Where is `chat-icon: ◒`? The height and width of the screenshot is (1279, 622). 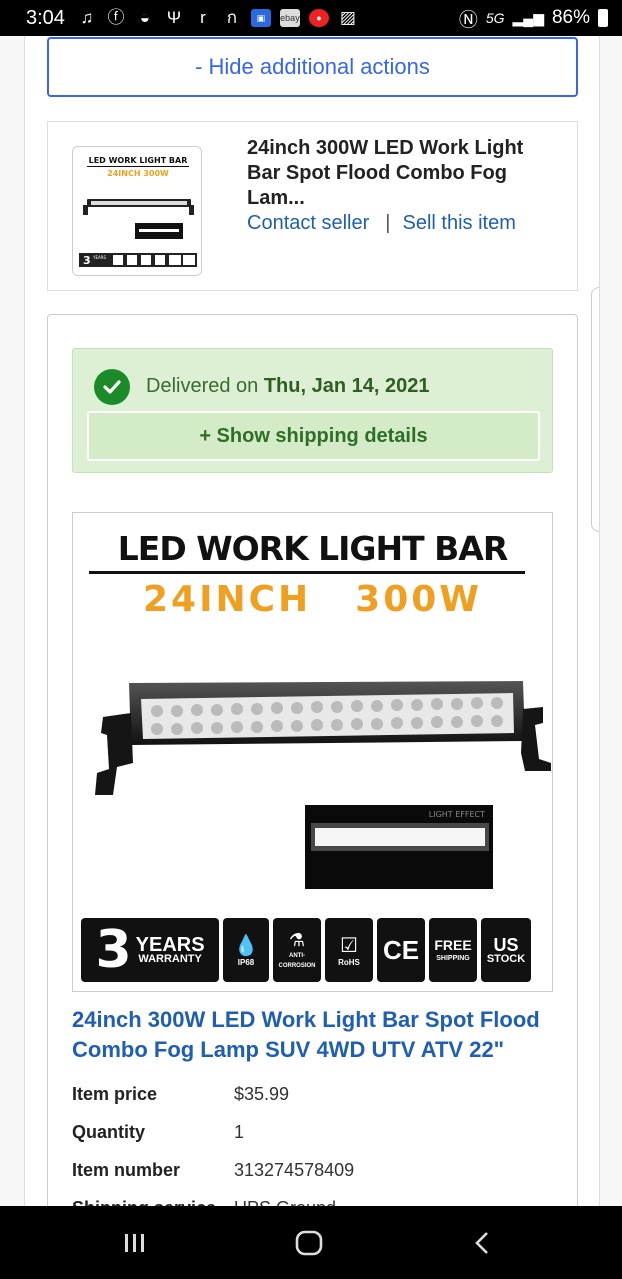
chat-icon: ◒ is located at coordinates (145, 17).